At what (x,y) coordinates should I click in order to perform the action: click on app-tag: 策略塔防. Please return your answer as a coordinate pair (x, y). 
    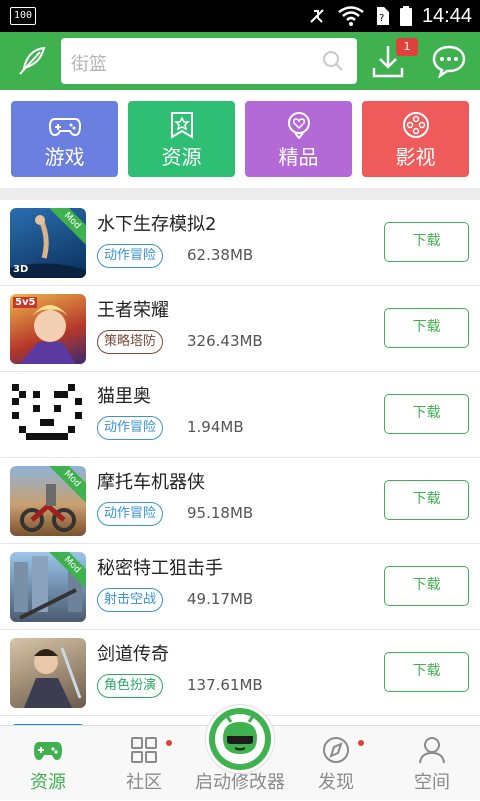
    Looking at the image, I should click on (130, 342).